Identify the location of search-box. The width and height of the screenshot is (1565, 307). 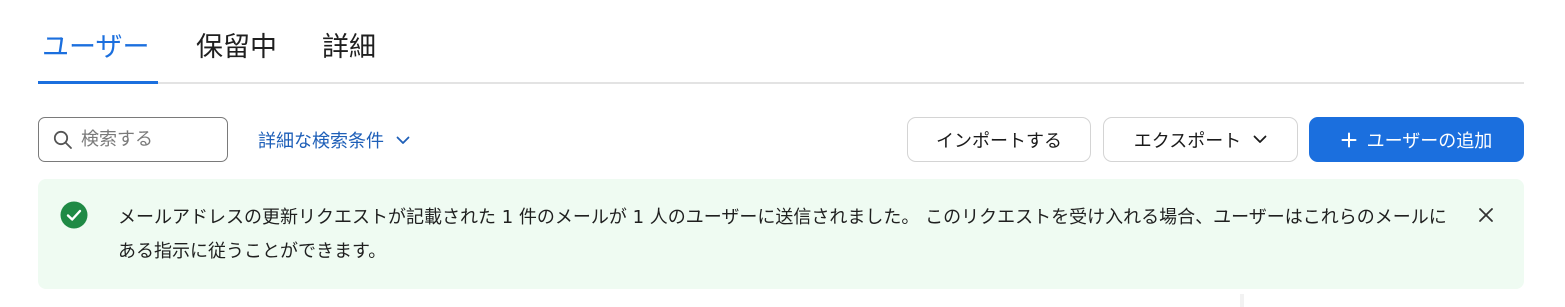
(133, 139).